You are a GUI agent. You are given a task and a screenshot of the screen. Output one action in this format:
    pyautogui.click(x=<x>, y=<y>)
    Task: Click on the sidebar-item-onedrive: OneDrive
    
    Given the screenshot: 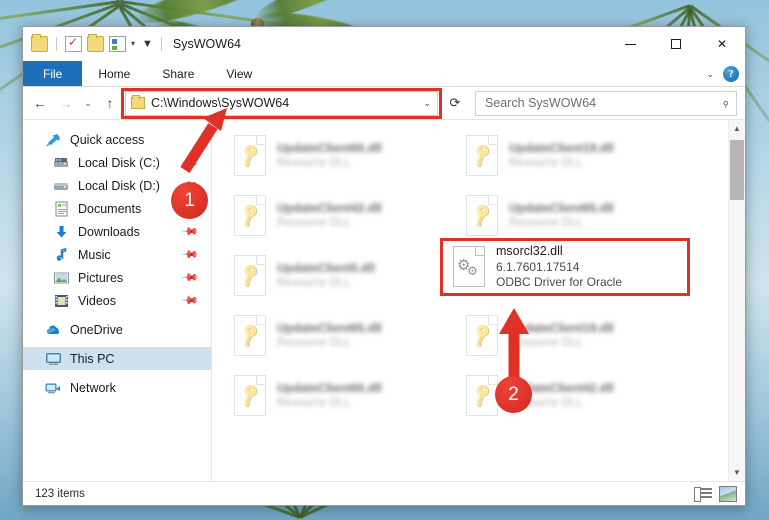 What is the action you would take?
    pyautogui.click(x=117, y=329)
    